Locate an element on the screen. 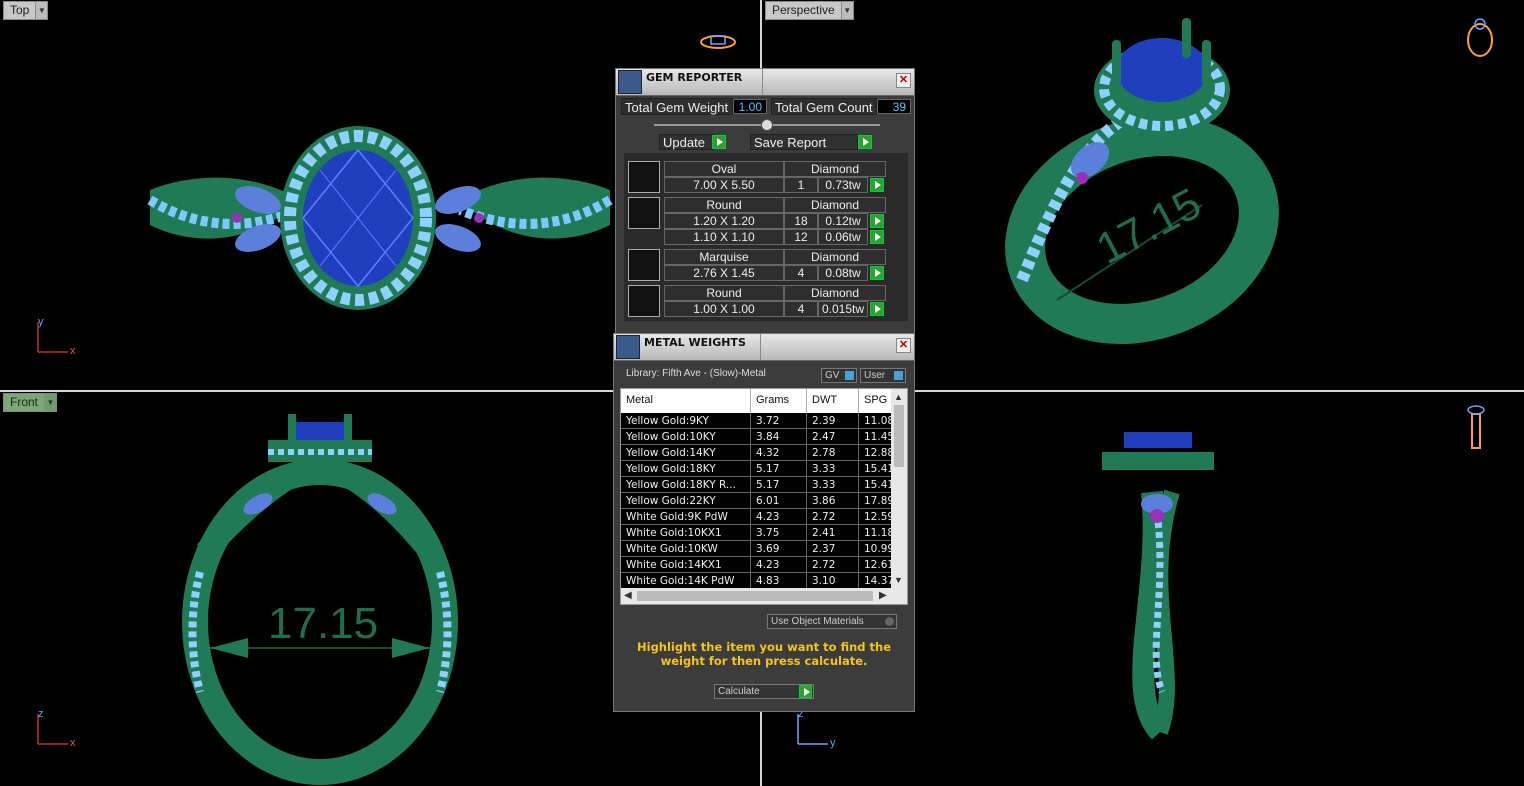 Image resolution: width=1524 pixels, height=786 pixels. metal-name: Yellow Gold:10KY is located at coordinates (686, 437).